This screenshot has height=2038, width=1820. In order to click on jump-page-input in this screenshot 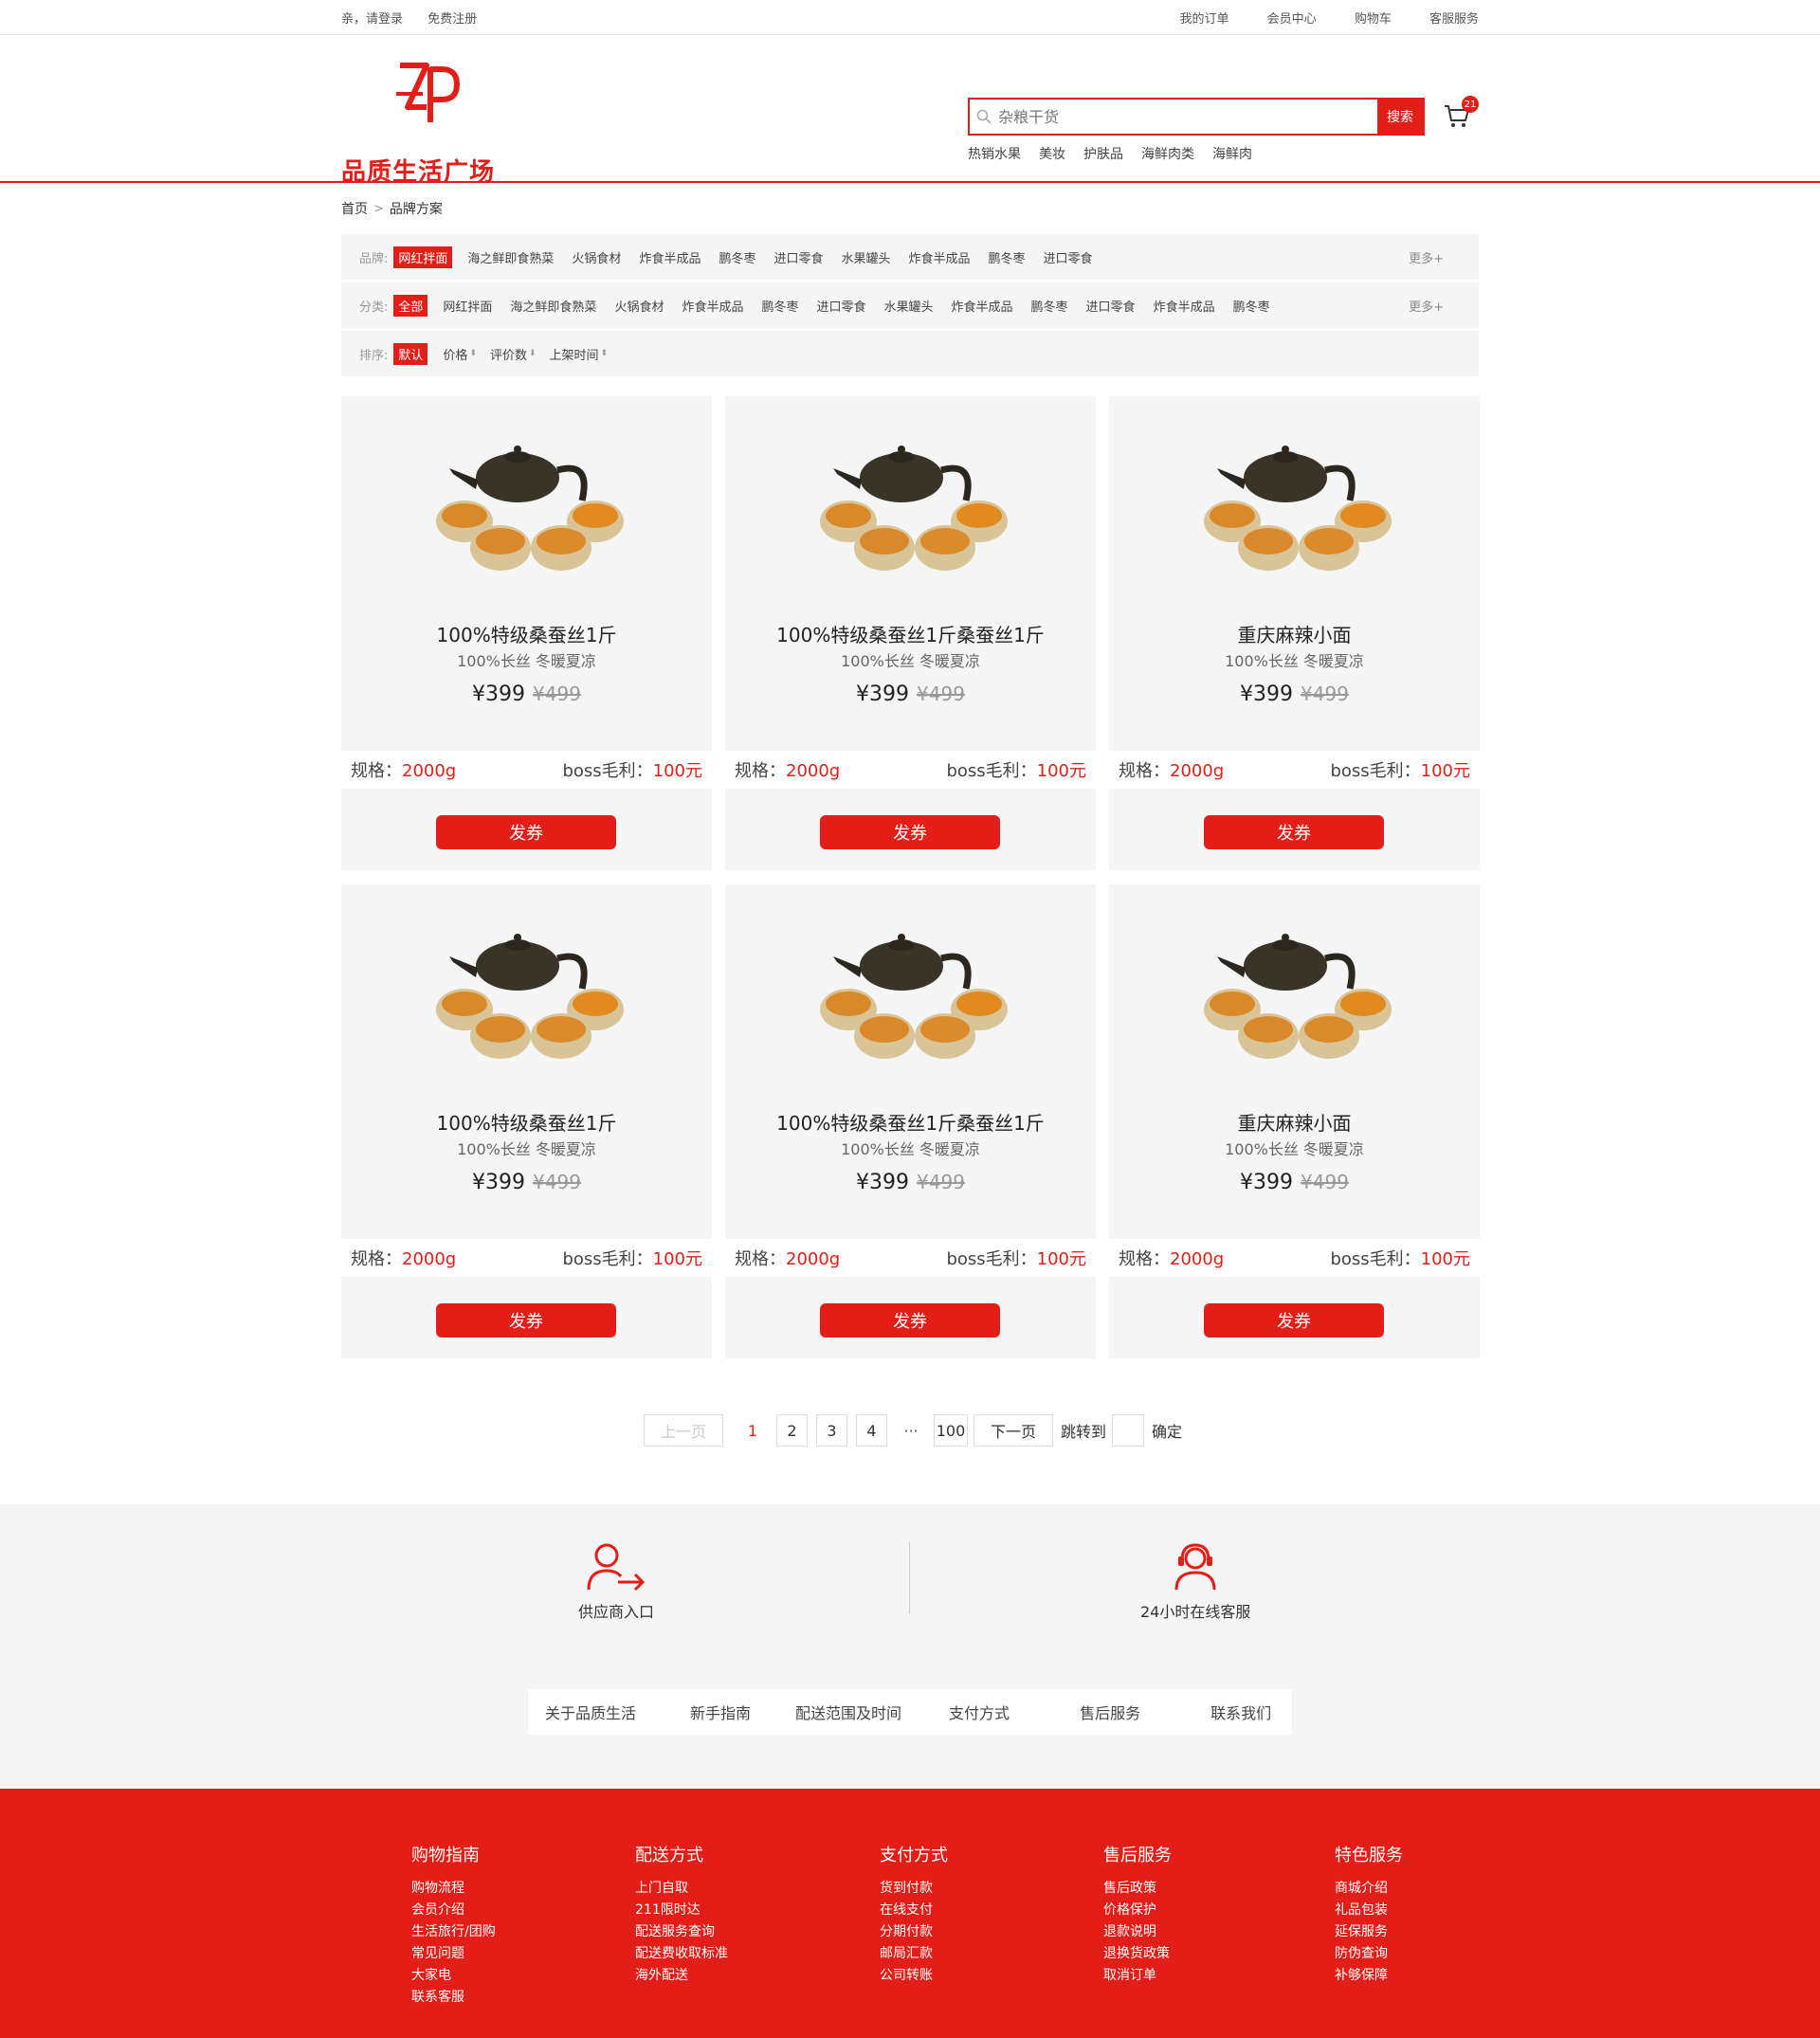, I will do `click(1128, 1430)`.